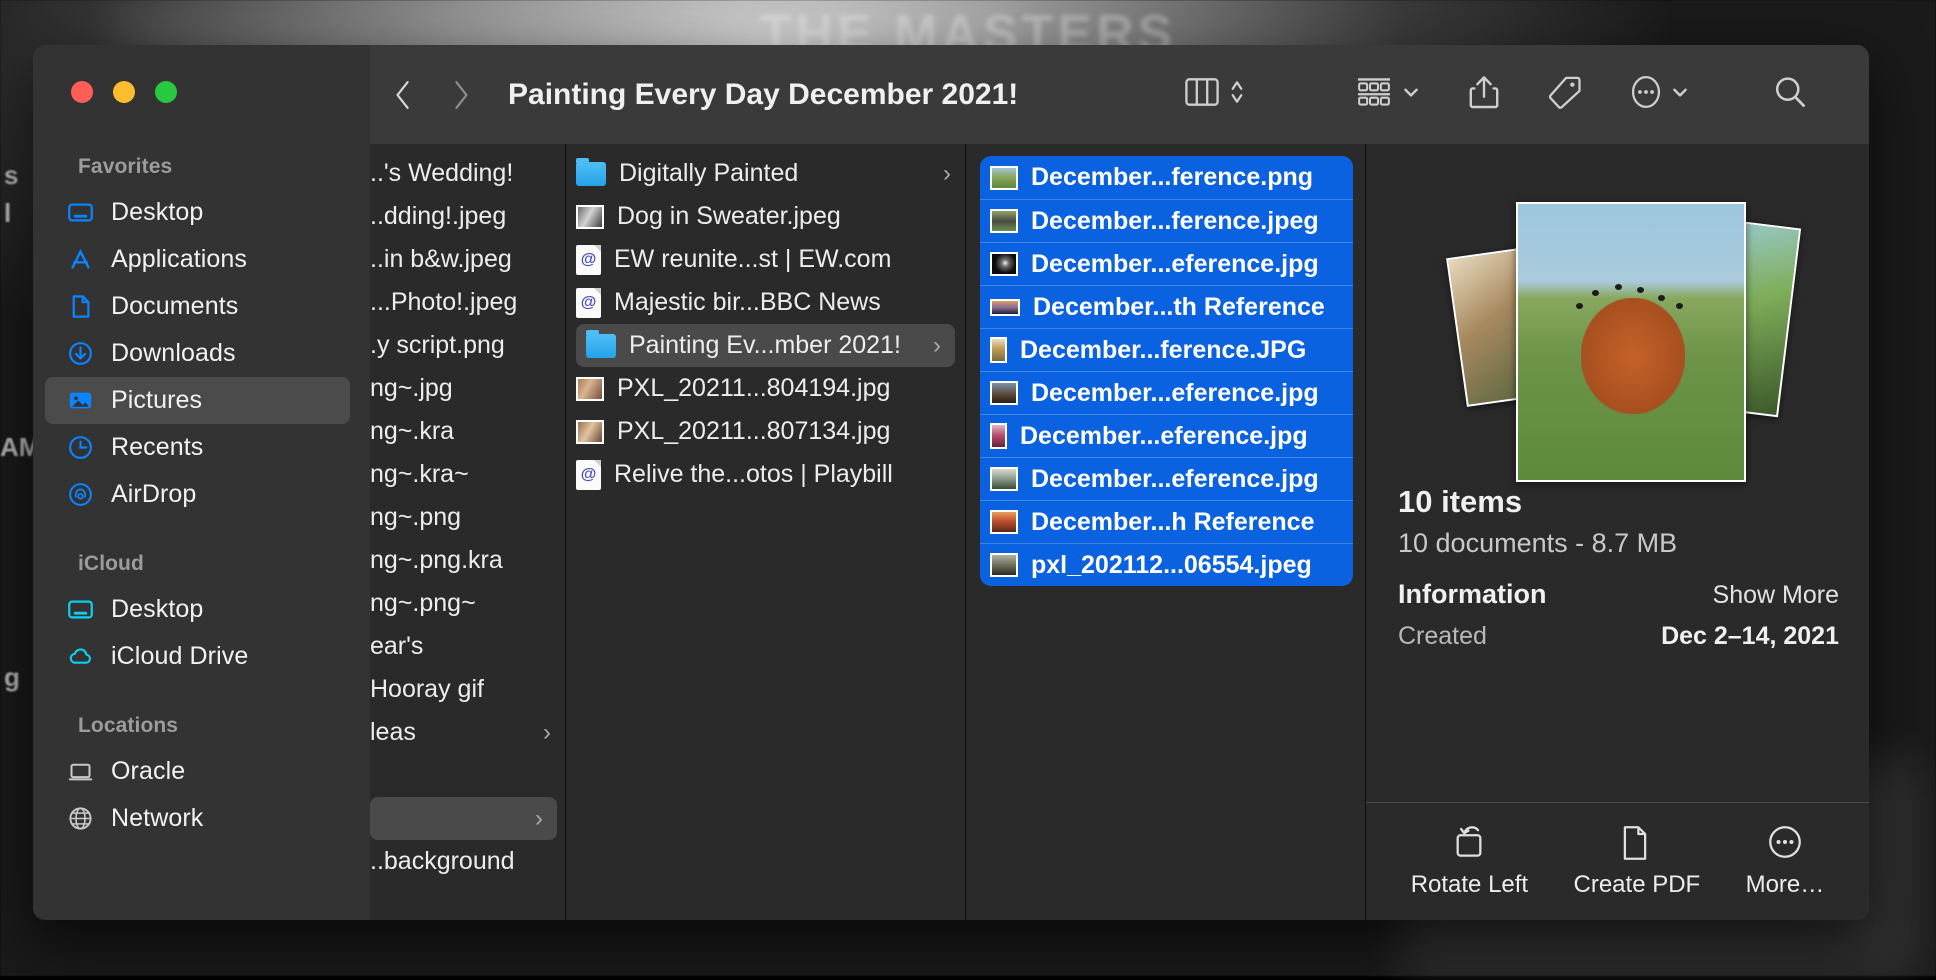  What do you see at coordinates (80, 259) in the screenshot?
I see `applications-icon` at bounding box center [80, 259].